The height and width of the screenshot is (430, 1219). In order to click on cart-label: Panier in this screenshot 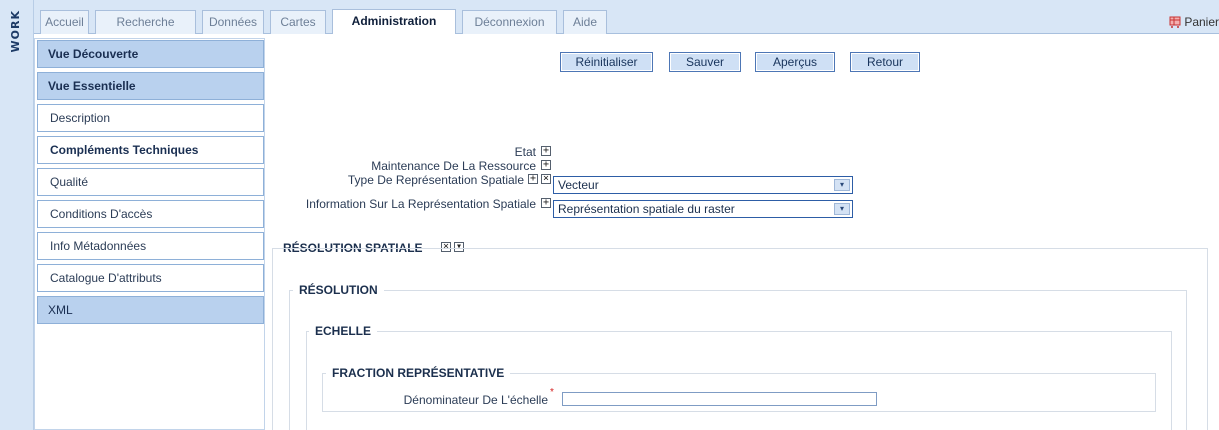, I will do `click(1201, 22)`.